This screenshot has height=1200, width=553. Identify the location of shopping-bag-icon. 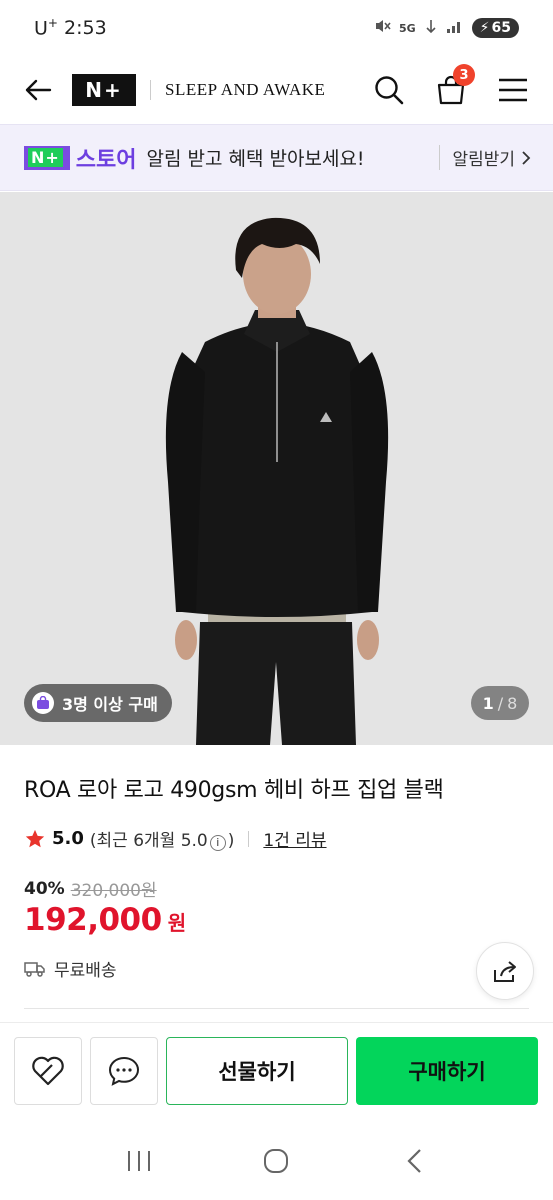
(43, 703).